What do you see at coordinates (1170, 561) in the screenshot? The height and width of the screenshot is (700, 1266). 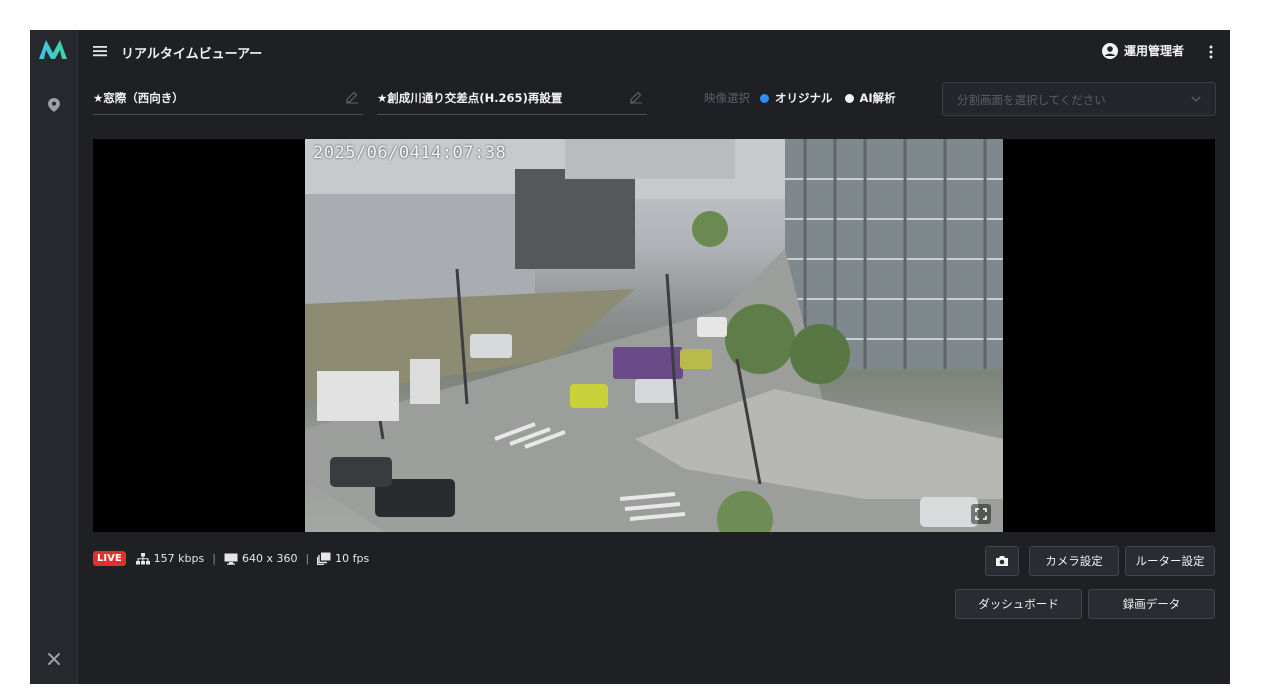 I see `router-settings-button: ルーター設定` at bounding box center [1170, 561].